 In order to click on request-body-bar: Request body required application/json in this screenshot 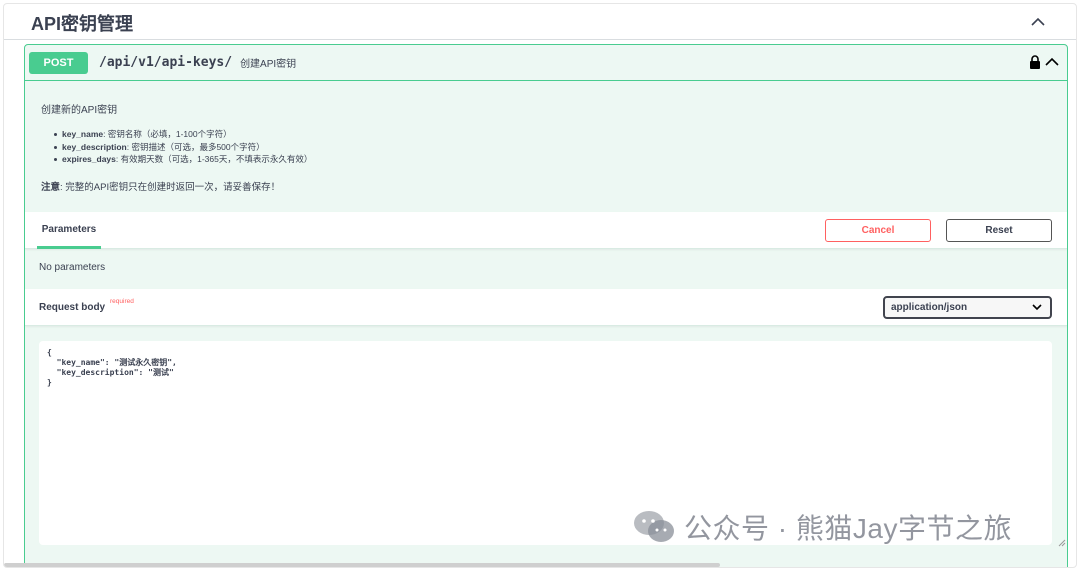, I will do `click(546, 307)`.